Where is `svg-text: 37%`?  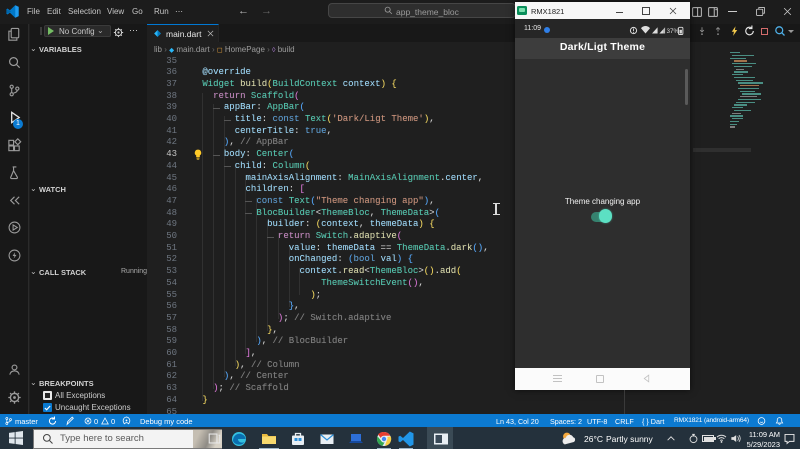
svg-text: 37% is located at coordinates (672, 31).